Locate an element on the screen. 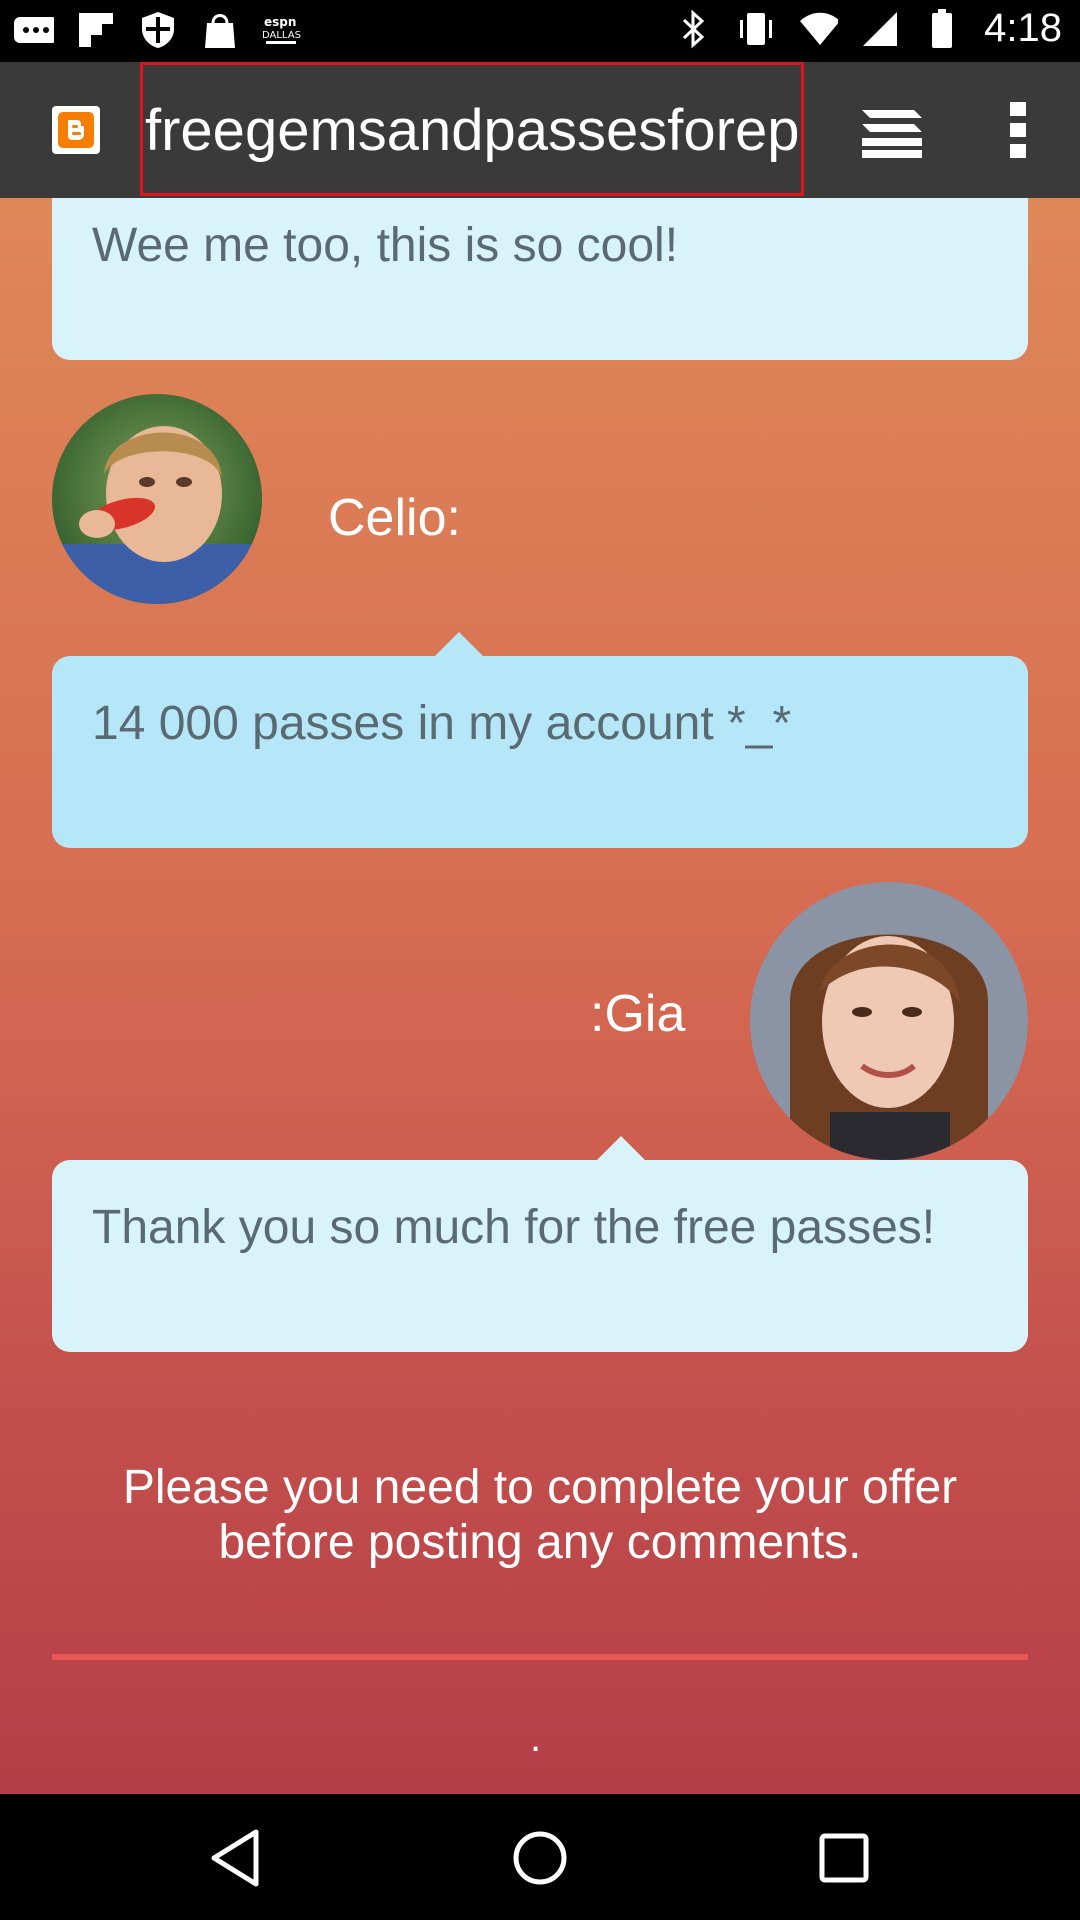 Image resolution: width=1080 pixels, height=1920 pixels. comment-text: 14 000 passes in my account *_* is located at coordinates (442, 723).